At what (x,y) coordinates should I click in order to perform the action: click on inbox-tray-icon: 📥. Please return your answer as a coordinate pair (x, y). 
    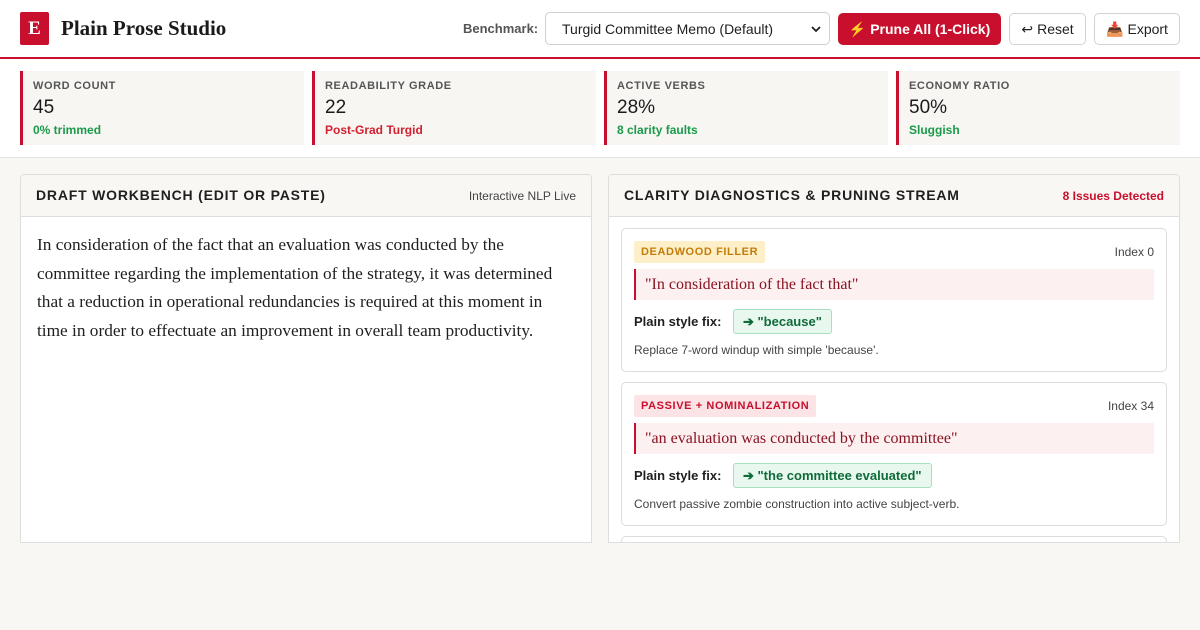
    Looking at the image, I should click on (1115, 28).